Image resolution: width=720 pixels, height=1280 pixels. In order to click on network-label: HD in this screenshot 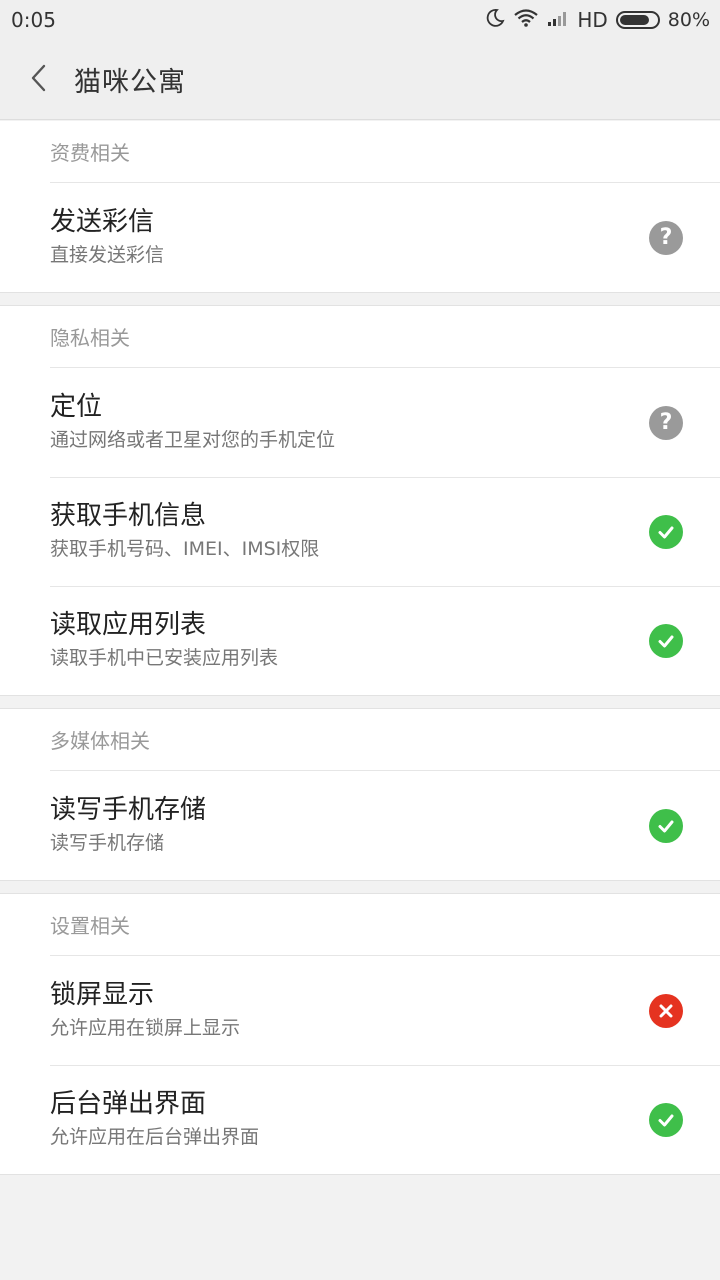, I will do `click(592, 20)`.